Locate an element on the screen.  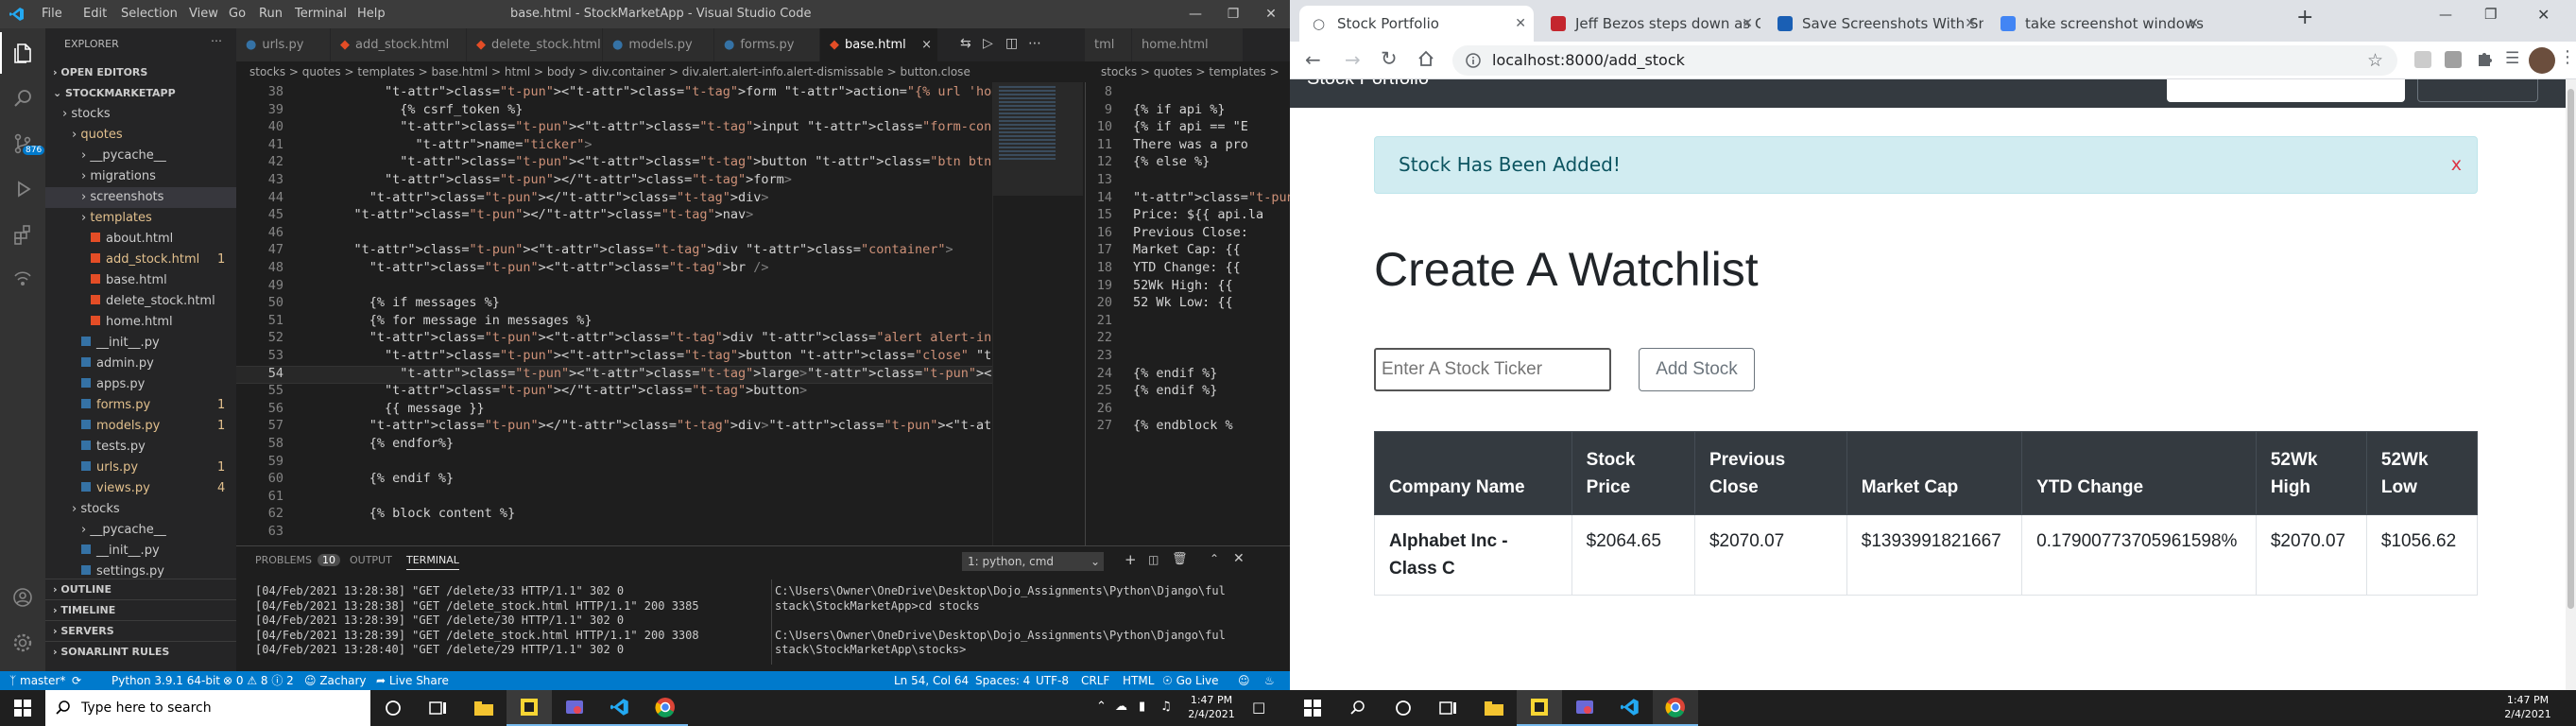
tree-file: delete_stock.html is located at coordinates (140, 302).